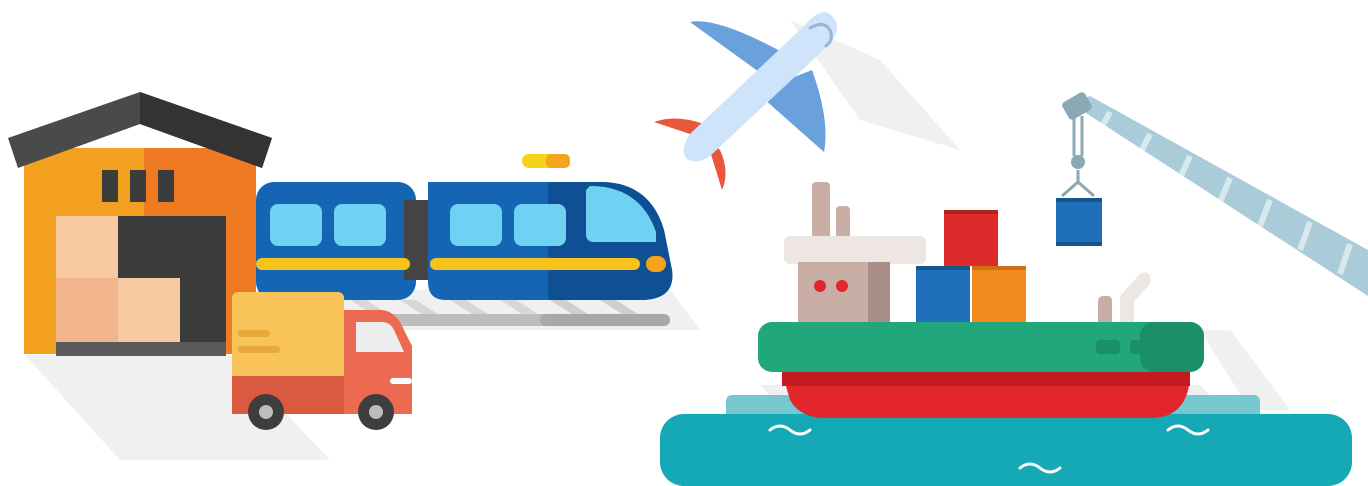  Describe the element at coordinates (1079, 222) in the screenshot. I see `hanging-container` at that location.